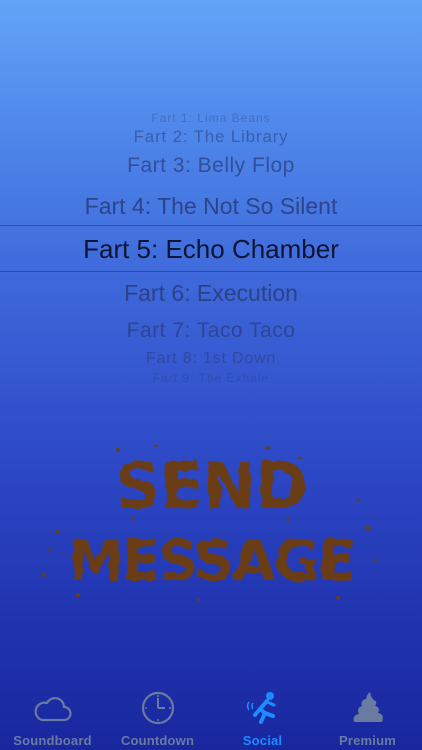  Describe the element at coordinates (211, 206) in the screenshot. I see `picker-item: Fart 4: The Not So Silent` at that location.